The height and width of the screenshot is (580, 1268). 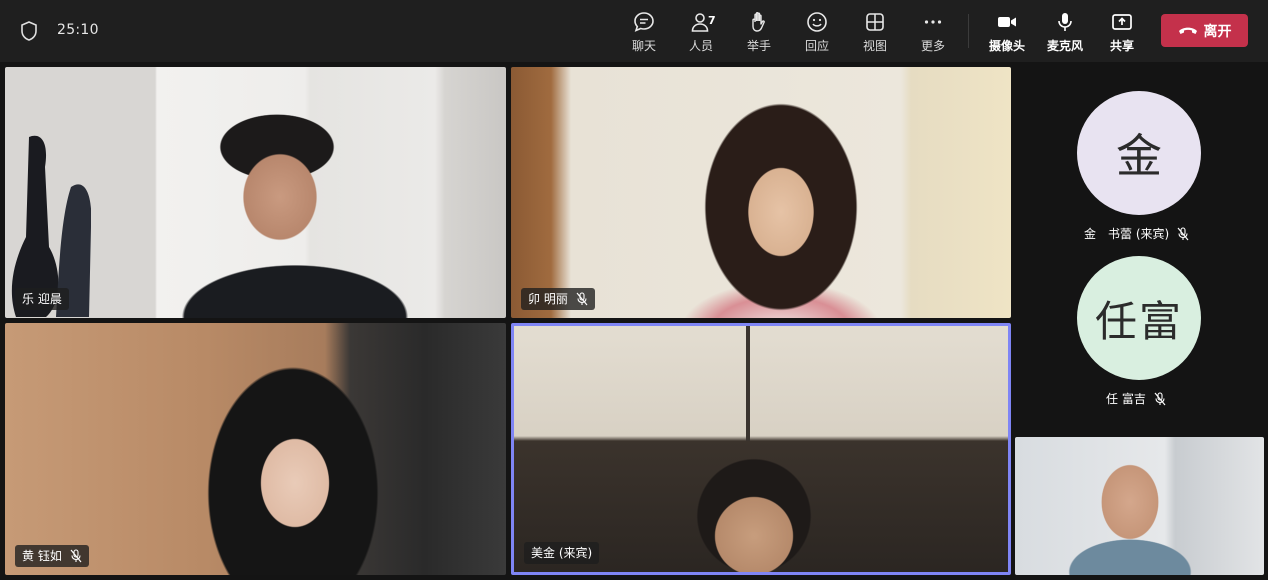 What do you see at coordinates (816, 46) in the screenshot?
I see `react-label: 回应` at bounding box center [816, 46].